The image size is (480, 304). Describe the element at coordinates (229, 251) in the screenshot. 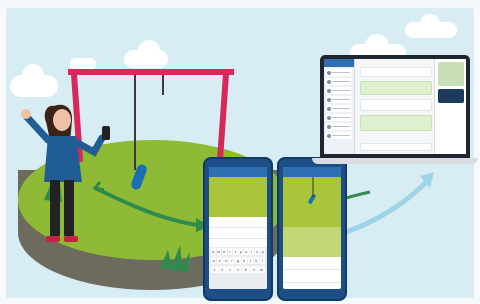

I see `key-r: r` at that location.